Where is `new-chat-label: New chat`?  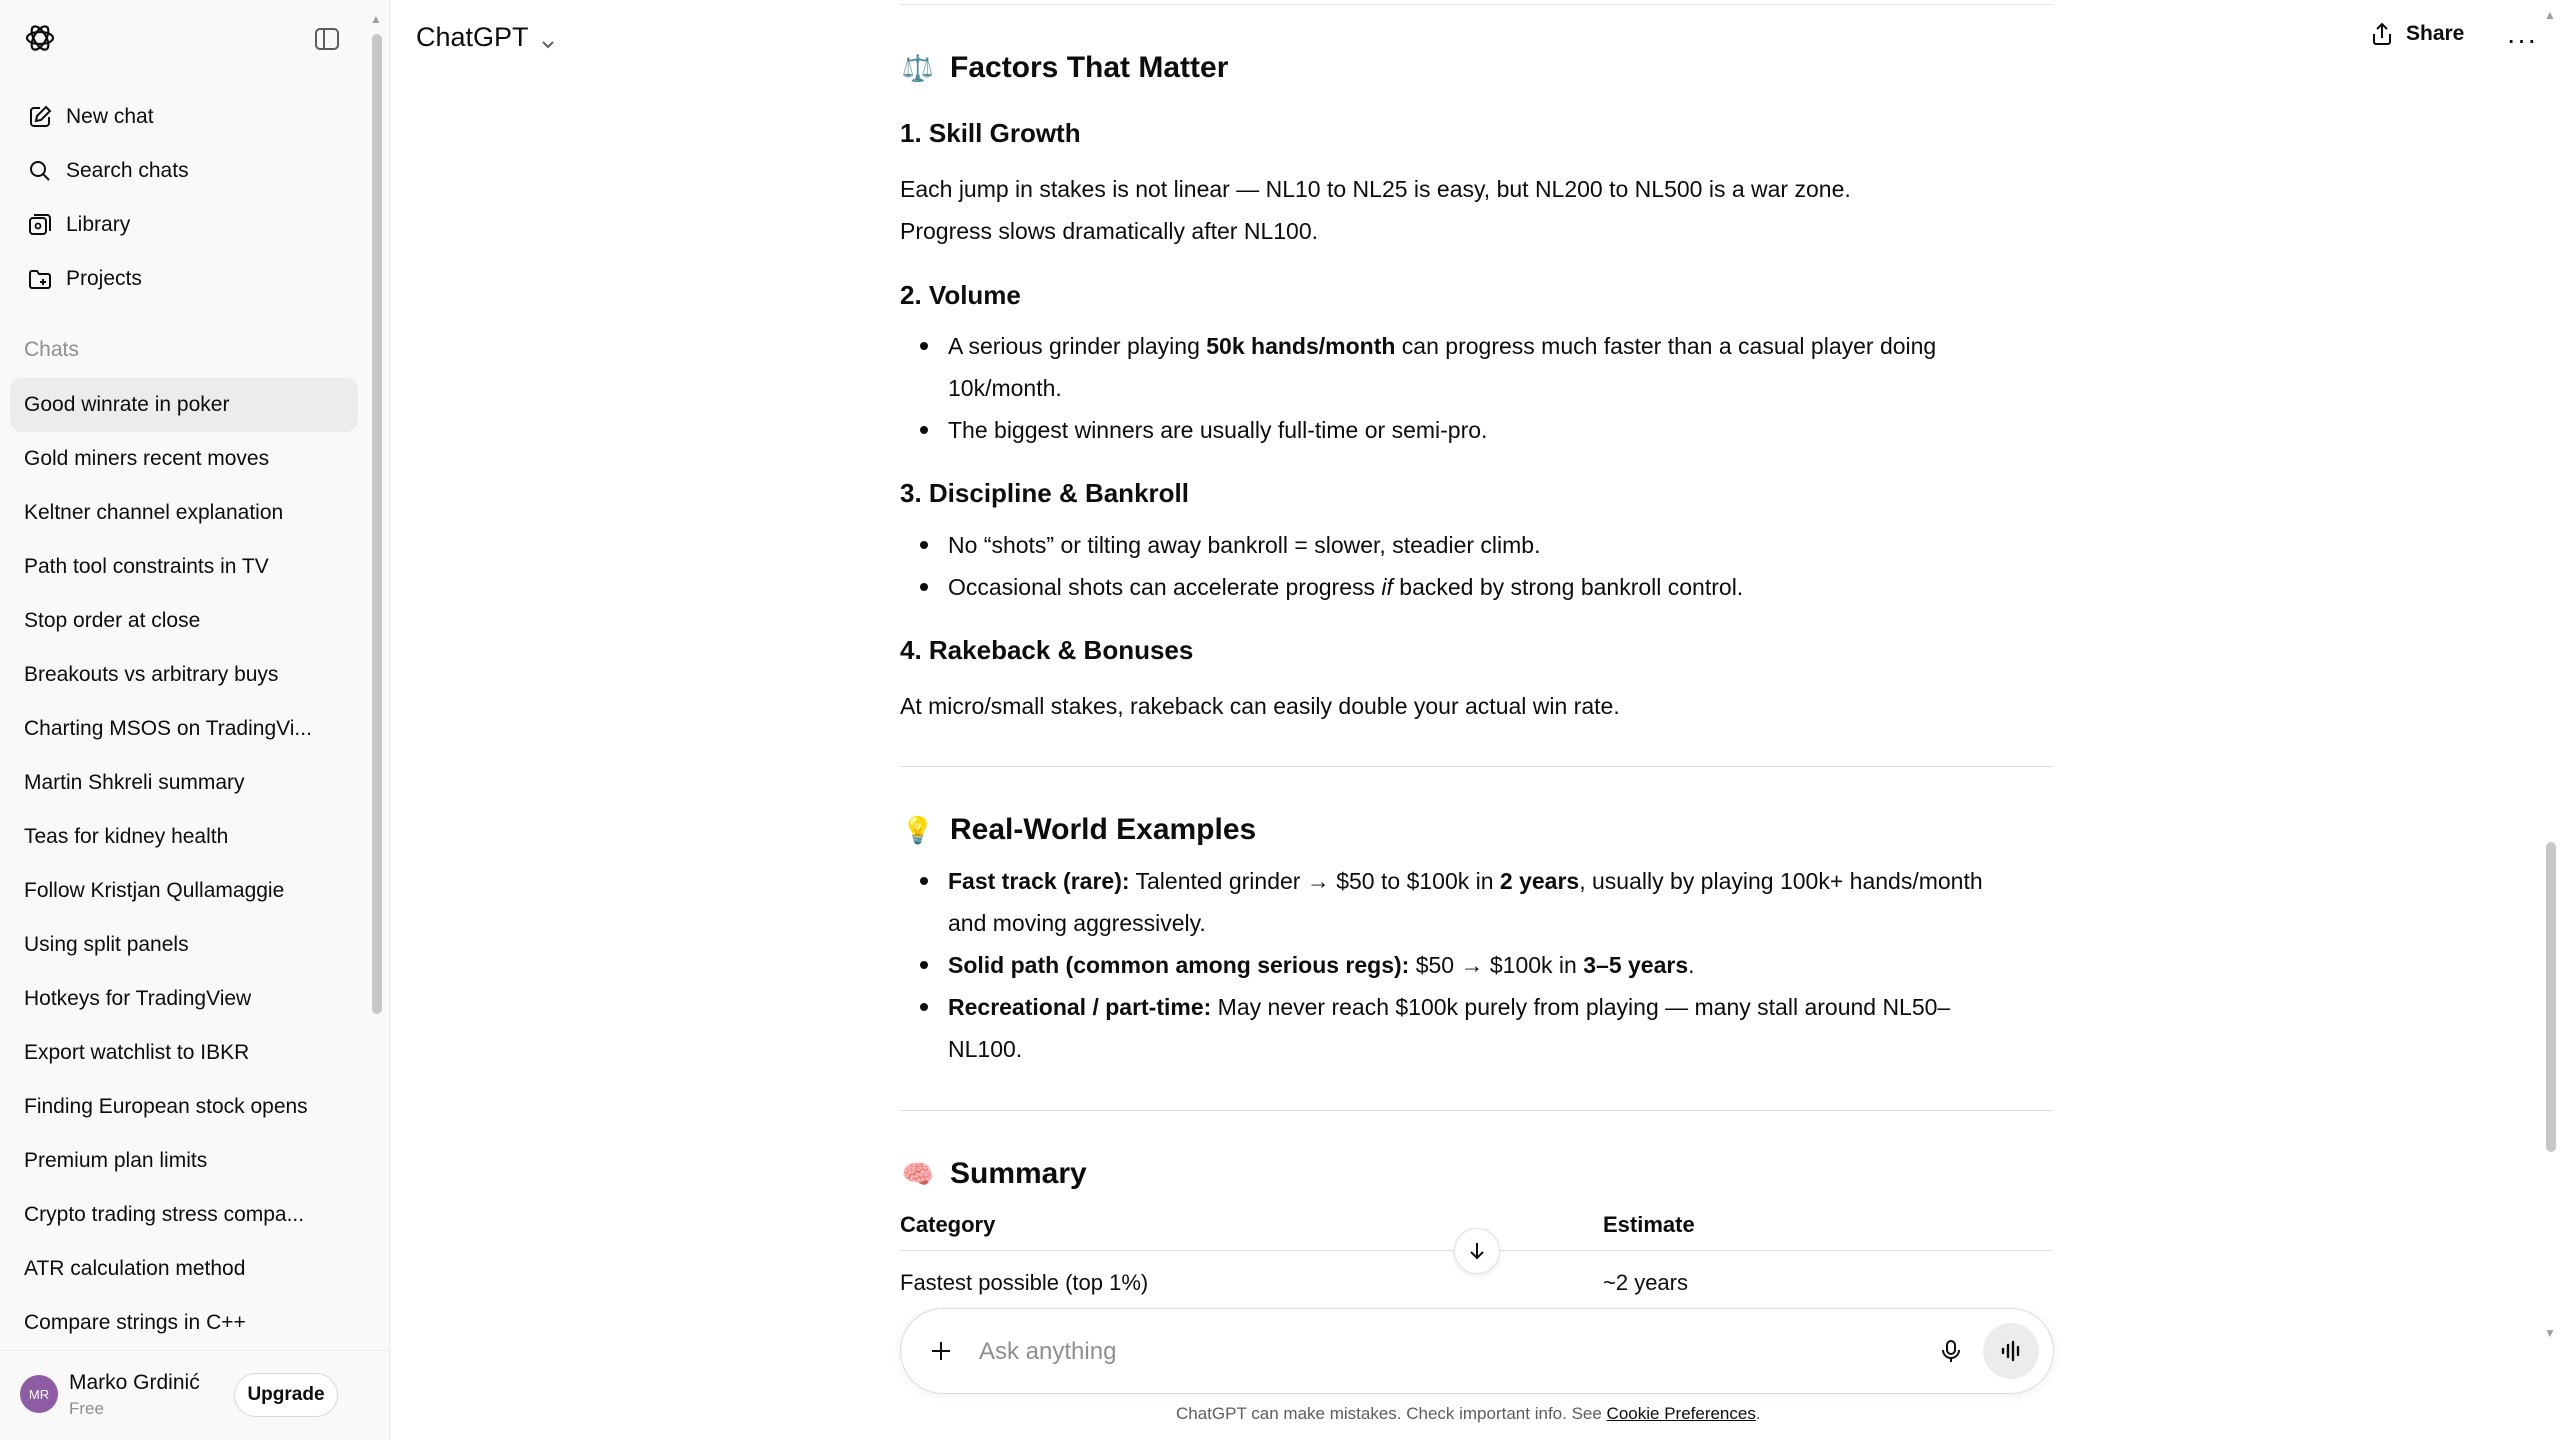
new-chat-label: New chat is located at coordinates (110, 116).